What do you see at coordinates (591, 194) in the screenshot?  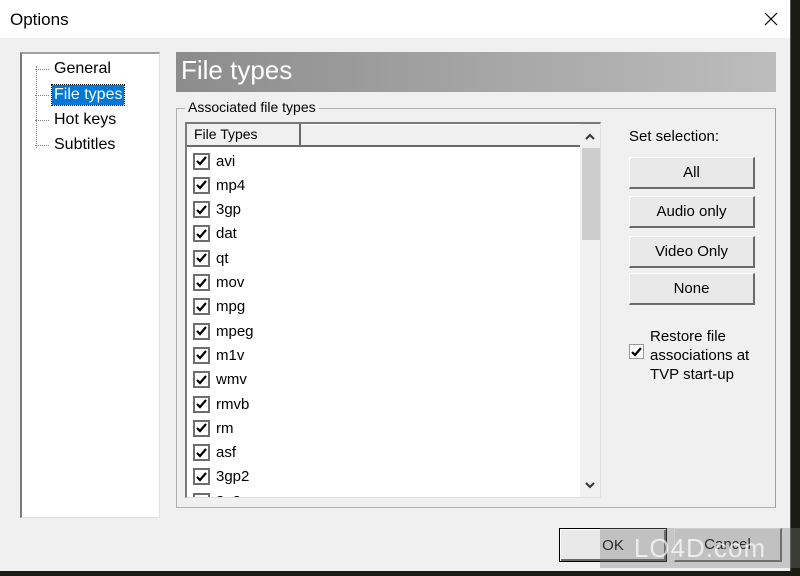 I see `scroll-thumb` at bounding box center [591, 194].